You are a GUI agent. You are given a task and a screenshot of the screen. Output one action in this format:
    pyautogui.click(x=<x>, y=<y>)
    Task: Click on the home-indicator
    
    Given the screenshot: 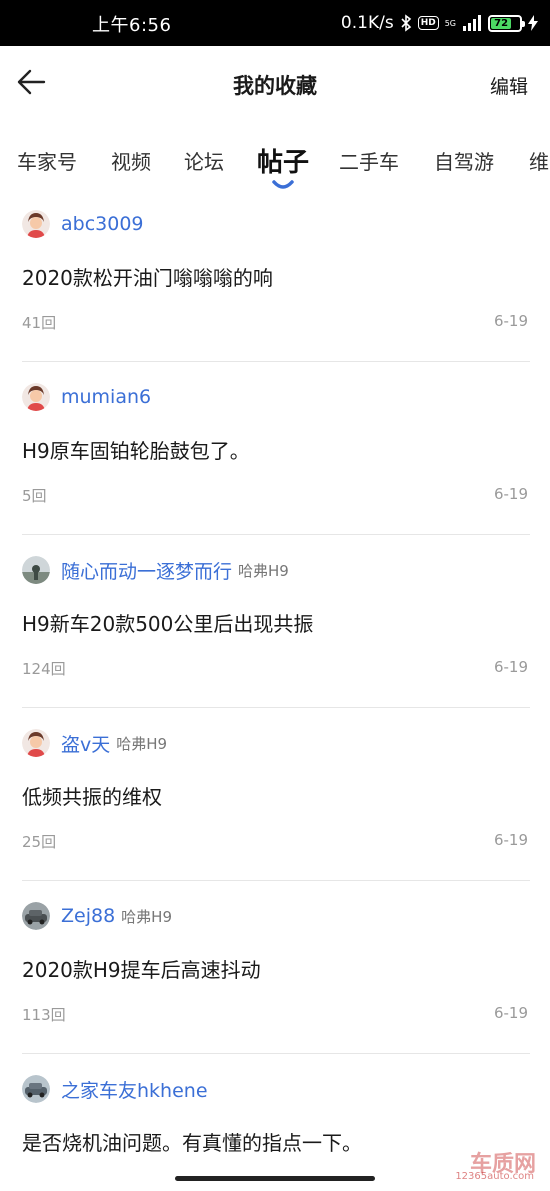 What is the action you would take?
    pyautogui.click(x=275, y=1178)
    